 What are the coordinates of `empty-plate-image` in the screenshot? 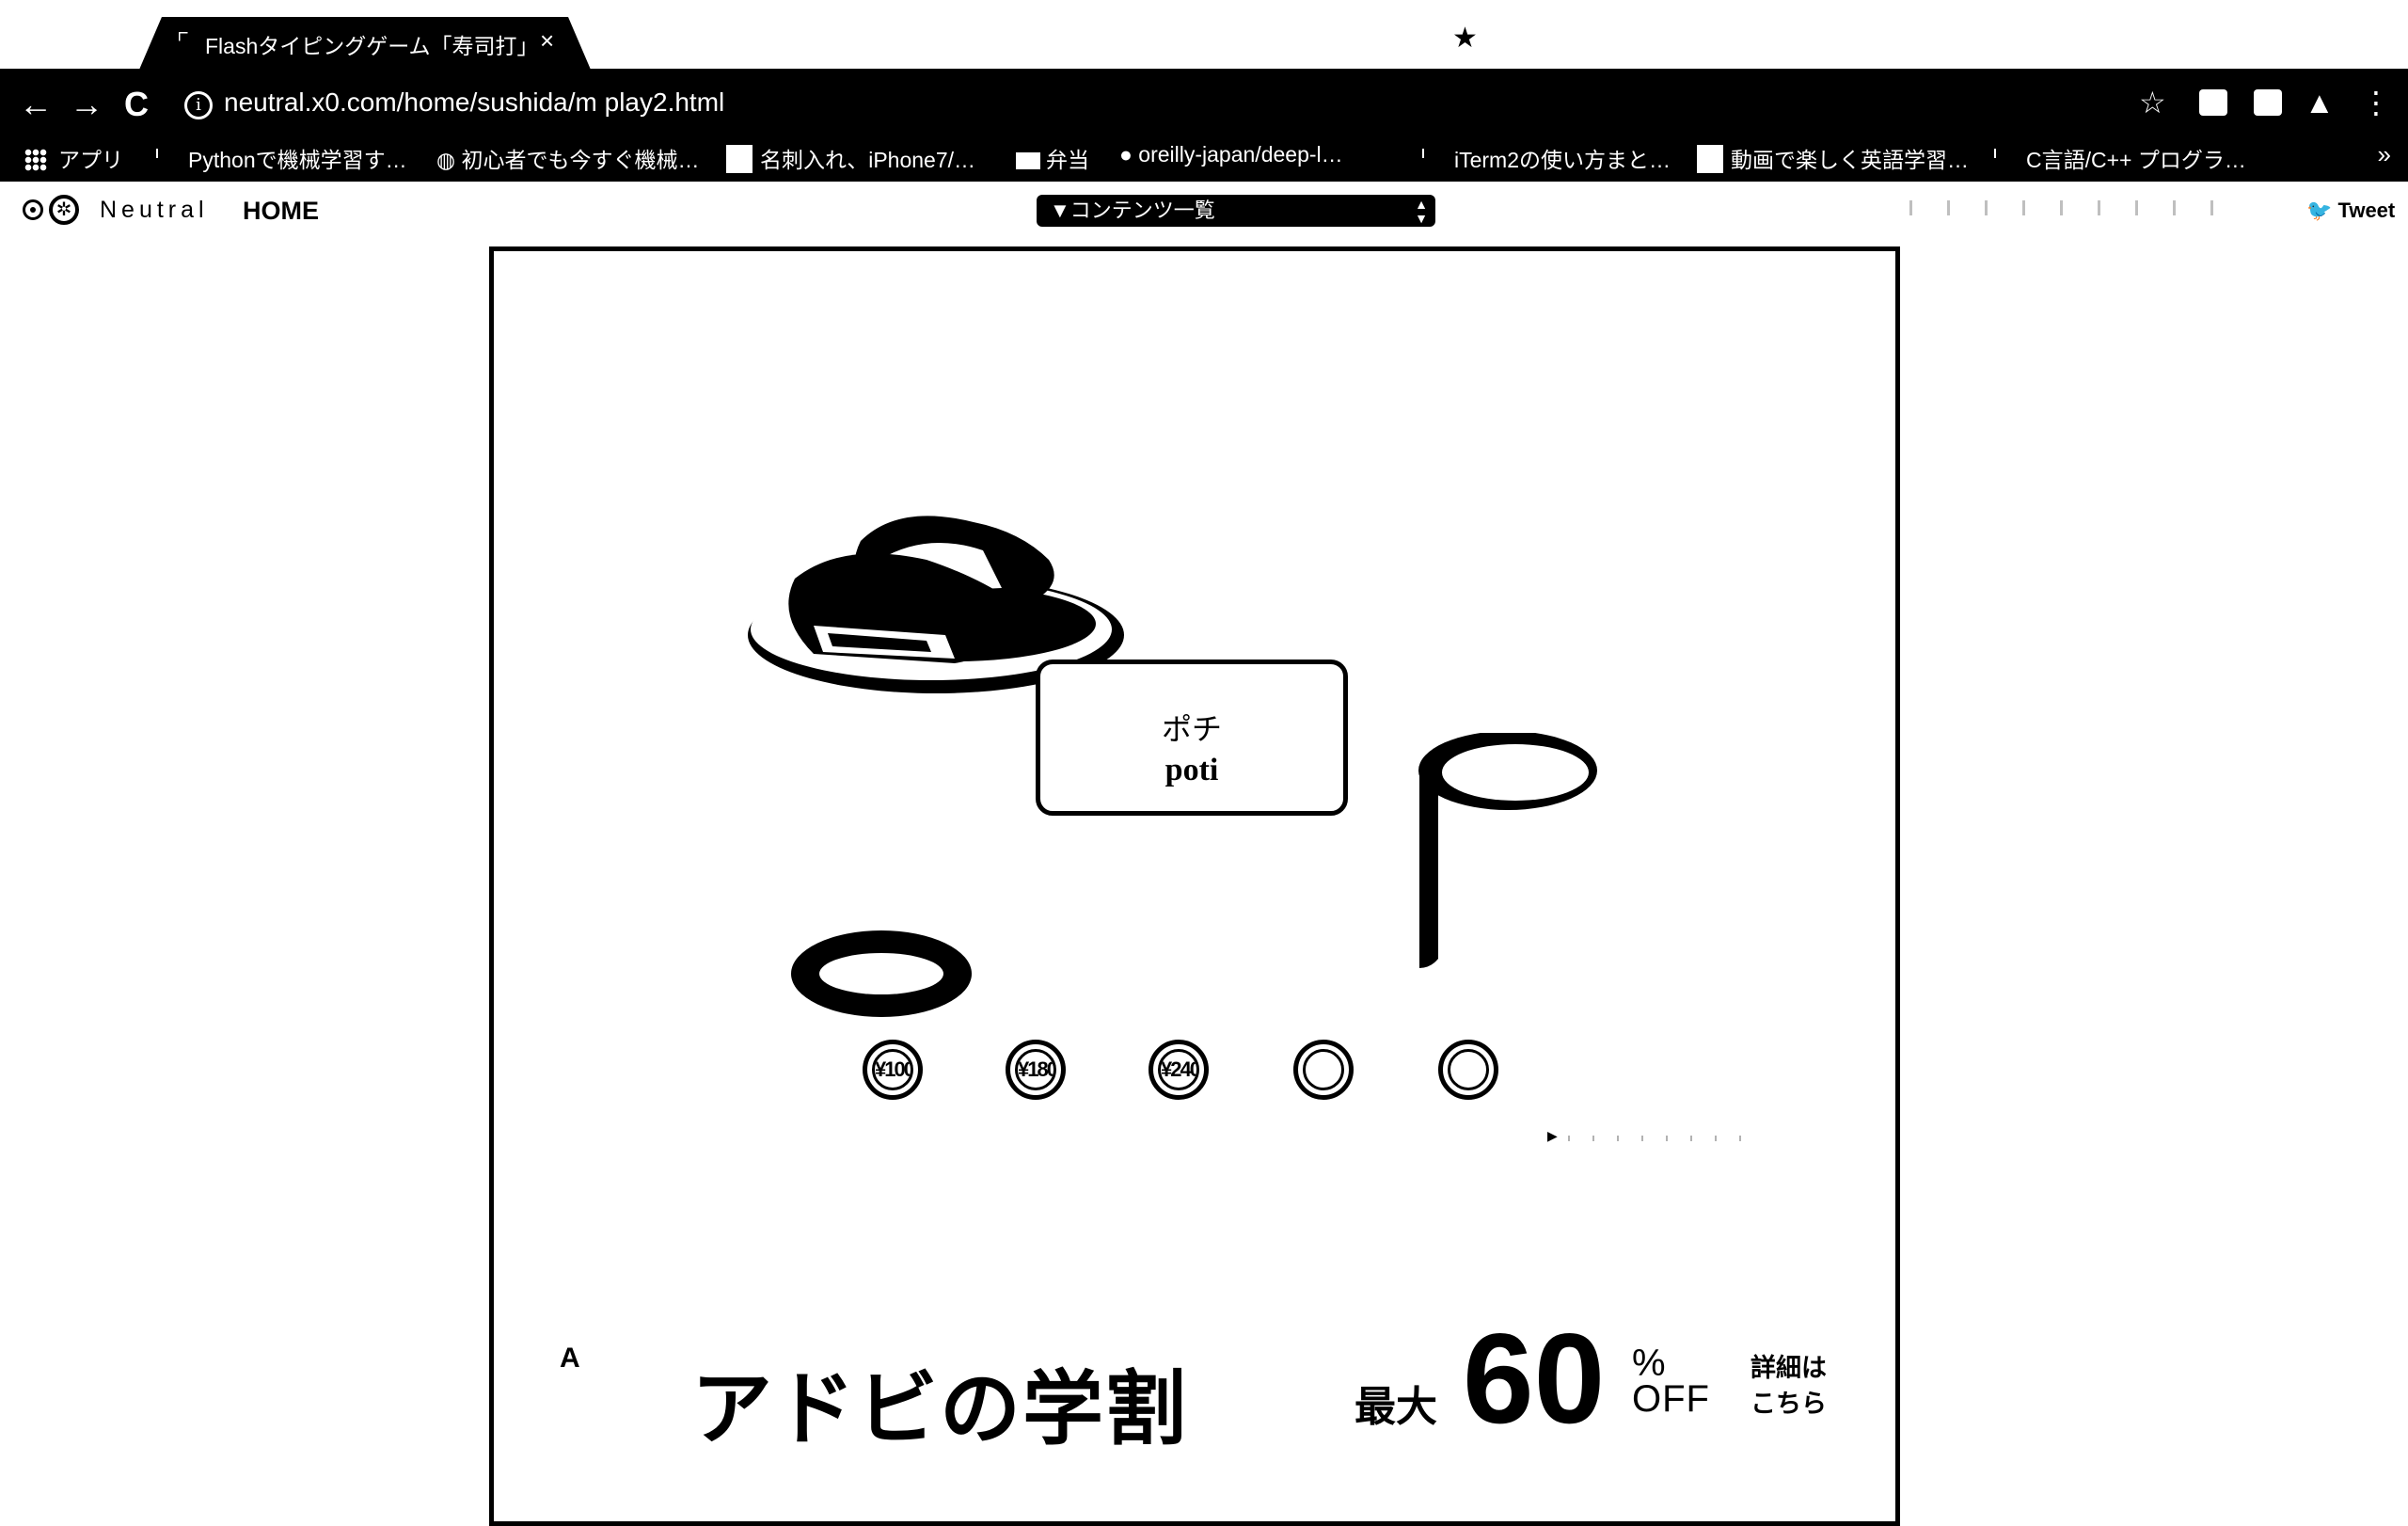 It's located at (882, 974).